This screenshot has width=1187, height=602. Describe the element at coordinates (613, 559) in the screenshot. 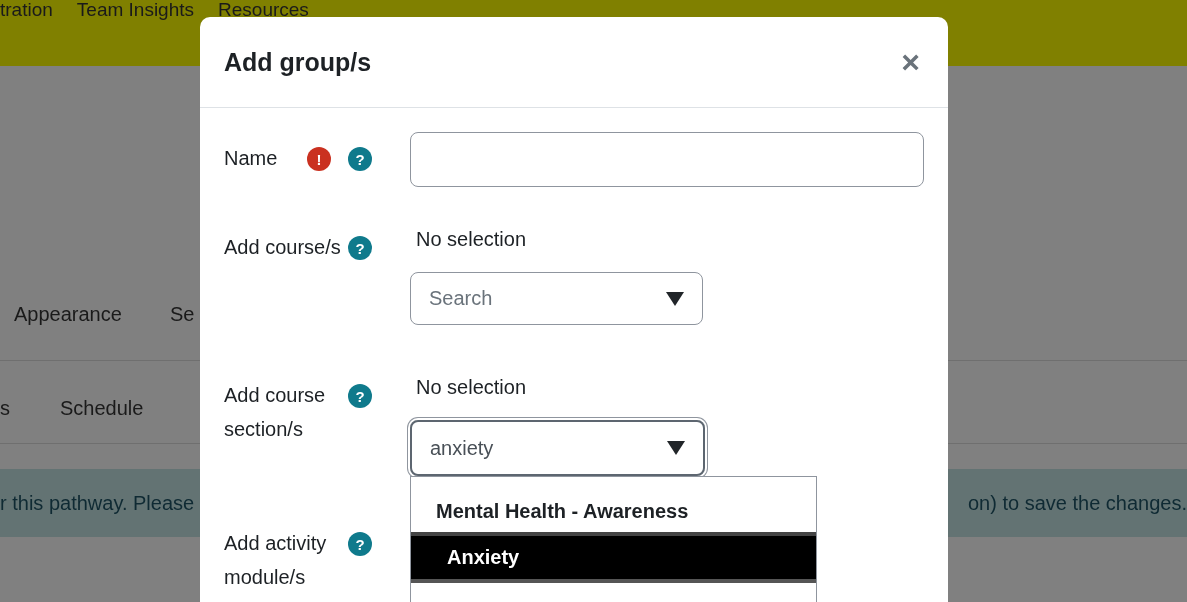

I see `dropdown-option: Anxiety` at that location.